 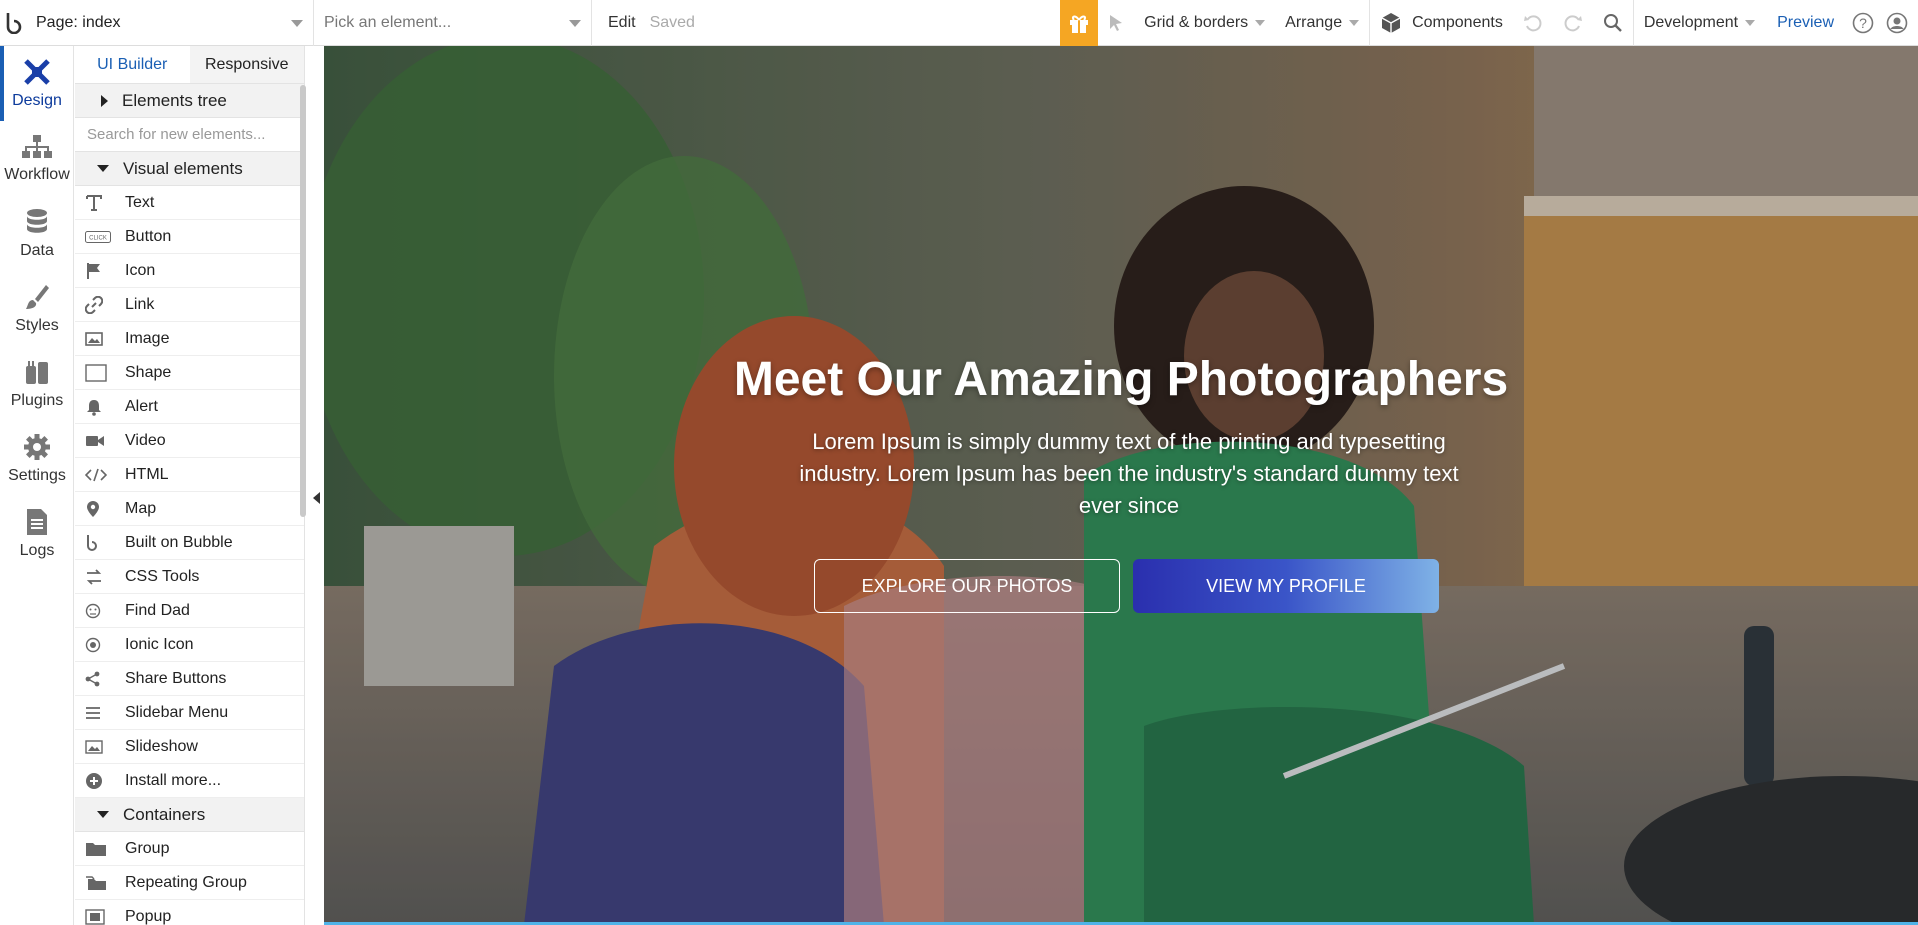 I want to click on element-item-find-dad: Find Dad, so click(x=189, y=611).